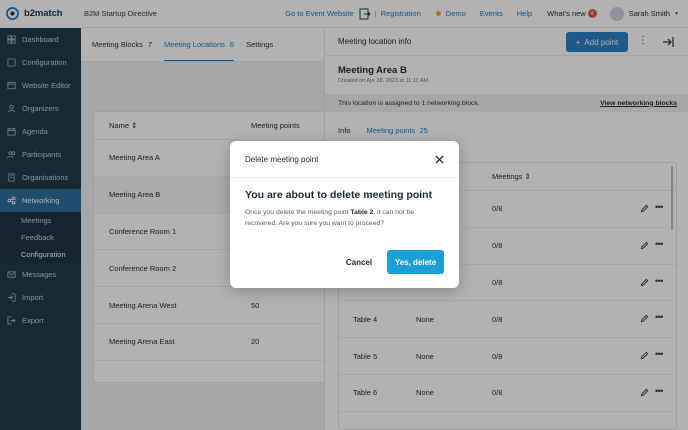 The width and height of the screenshot is (688, 430). I want to click on cancel-button: Cancel, so click(359, 262).